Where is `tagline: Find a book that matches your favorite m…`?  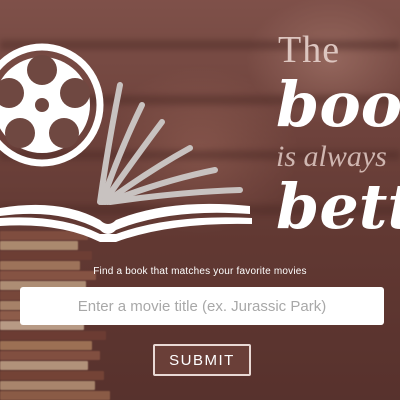 tagline: Find a book that matches your favorite m… is located at coordinates (200, 271).